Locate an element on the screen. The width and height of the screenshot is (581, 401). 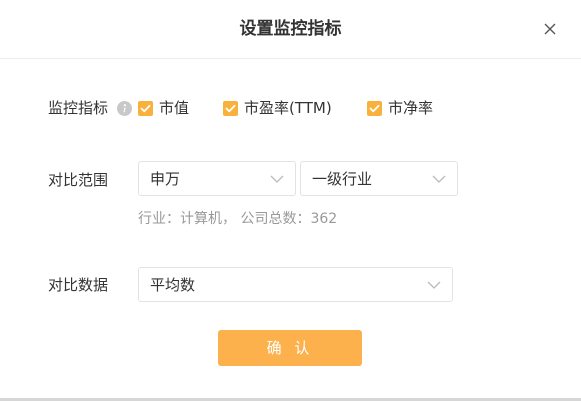
confirm-button: 确 认 is located at coordinates (290, 348).